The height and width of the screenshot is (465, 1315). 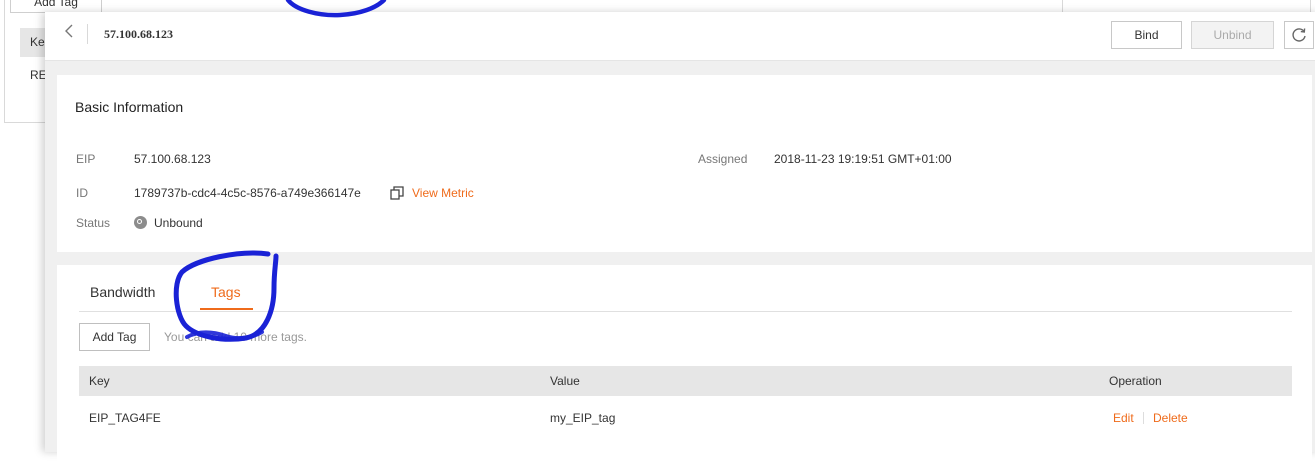 What do you see at coordinates (1299, 35) in the screenshot?
I see `refresh-icon` at bounding box center [1299, 35].